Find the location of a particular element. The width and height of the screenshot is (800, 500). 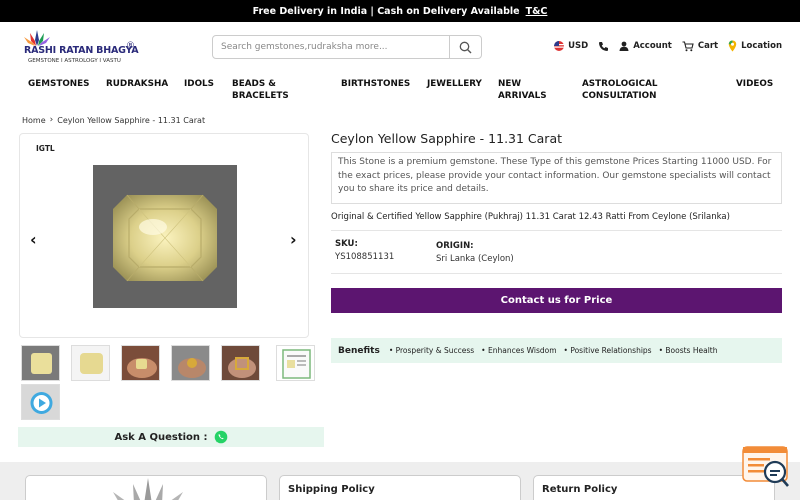

phone-icon is located at coordinates (604, 46).